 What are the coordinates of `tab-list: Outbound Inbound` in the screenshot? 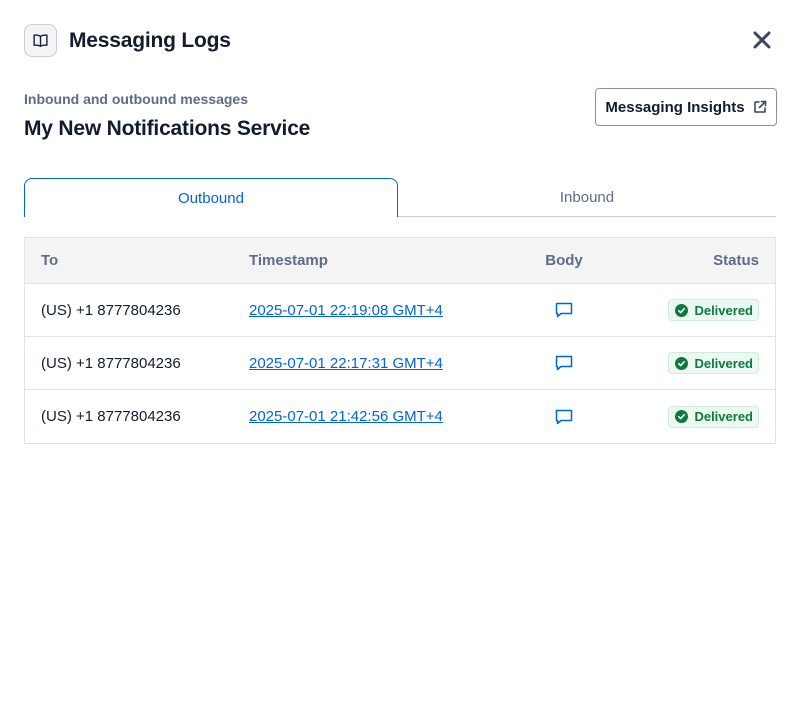 It's located at (400, 197).